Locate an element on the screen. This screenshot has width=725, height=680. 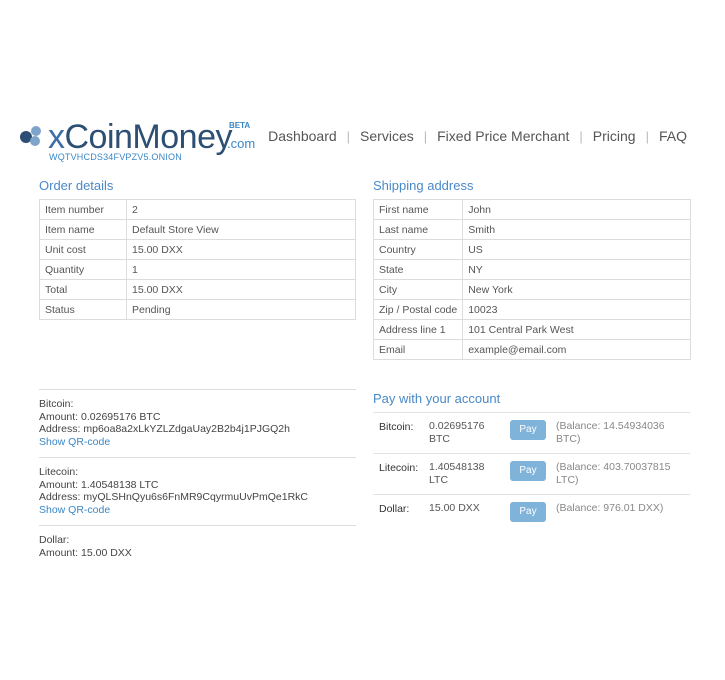
table-row: State NY is located at coordinates (531, 269).